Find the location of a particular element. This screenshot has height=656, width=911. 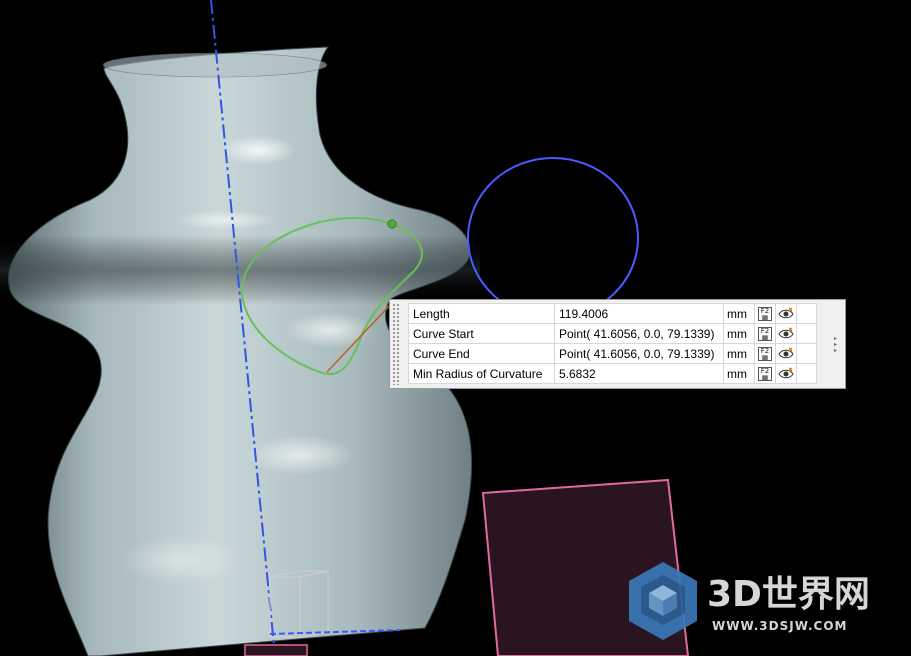

measurement-row: Min Radius of Curvature 5.6832 mm F2 ▦ is located at coordinates (612, 373).